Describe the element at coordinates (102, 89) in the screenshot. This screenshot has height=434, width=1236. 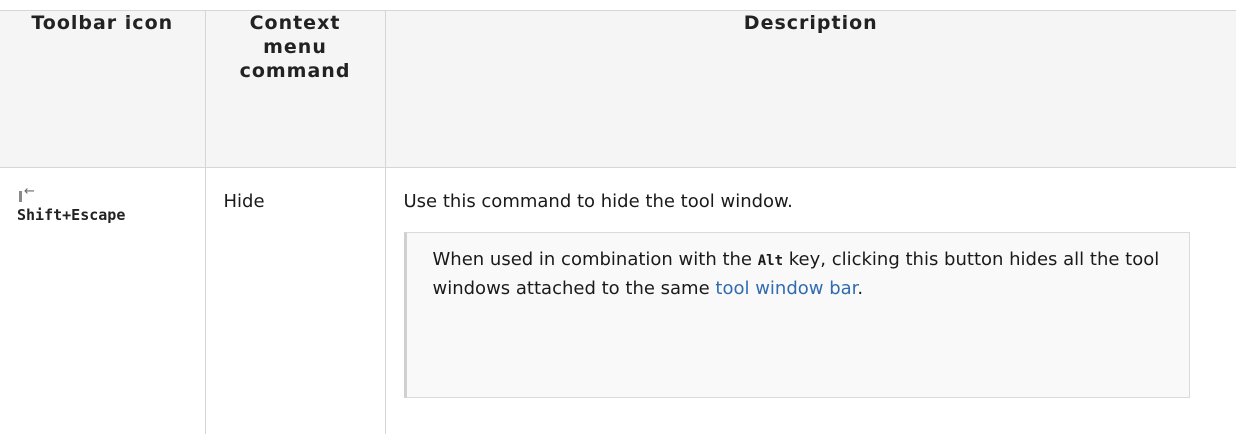
I see `header-toolbar-icon: Toolbar icon` at that location.